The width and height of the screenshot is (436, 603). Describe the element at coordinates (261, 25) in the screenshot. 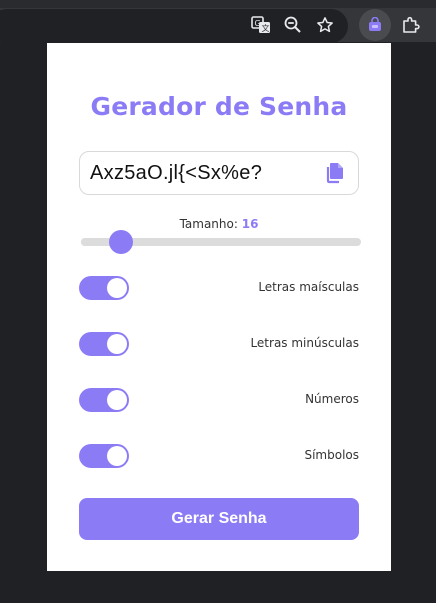

I see `translate-icon: G 文` at that location.